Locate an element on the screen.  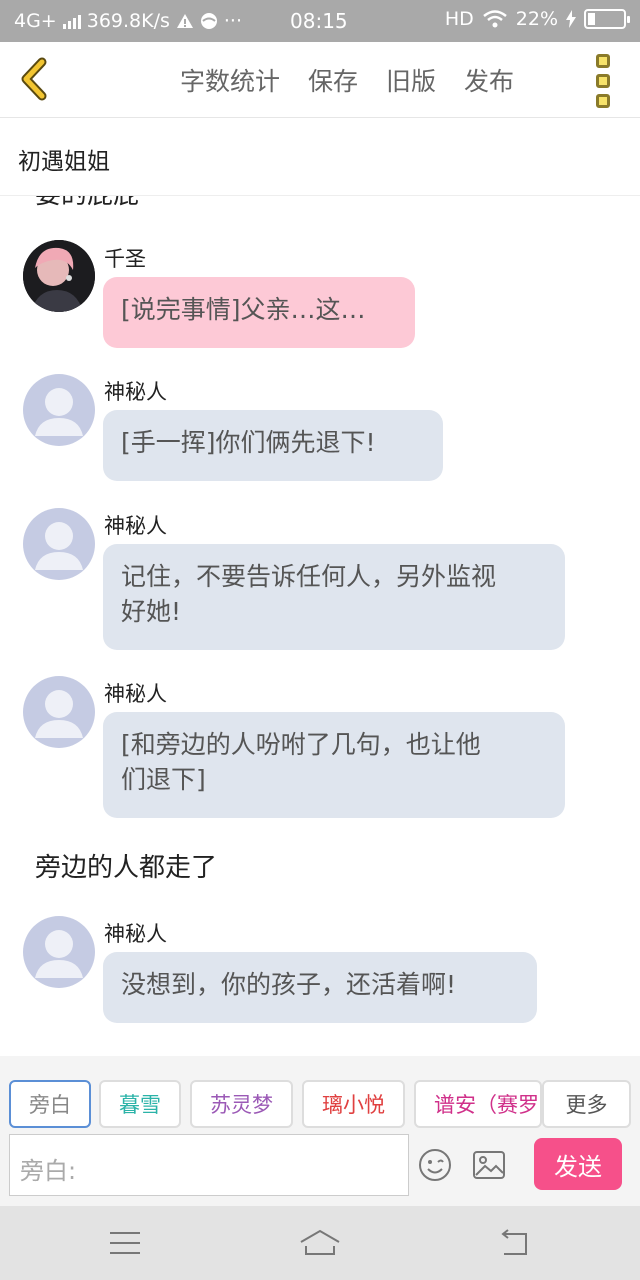
narration-text: 旁边的人都走了 is located at coordinates (126, 865).